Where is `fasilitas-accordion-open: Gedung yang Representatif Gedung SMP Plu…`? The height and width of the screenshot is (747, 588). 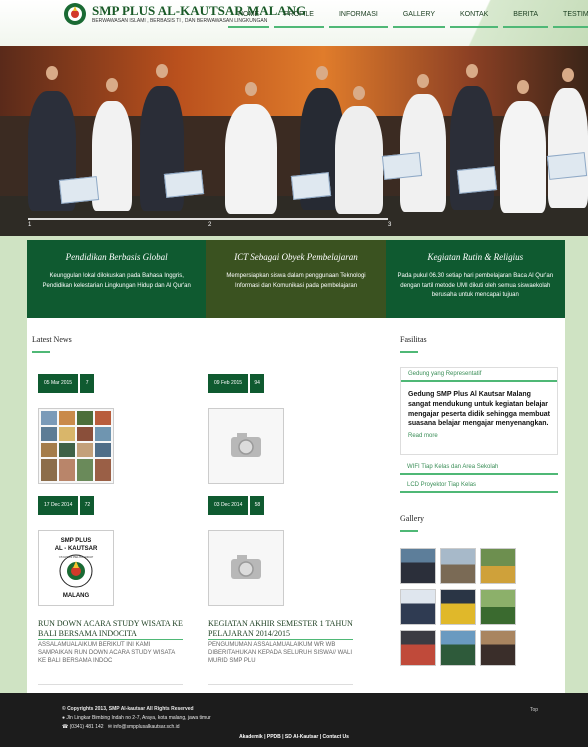 fasilitas-accordion-open: Gedung yang Representatif Gedung SMP Plu… is located at coordinates (479, 411).